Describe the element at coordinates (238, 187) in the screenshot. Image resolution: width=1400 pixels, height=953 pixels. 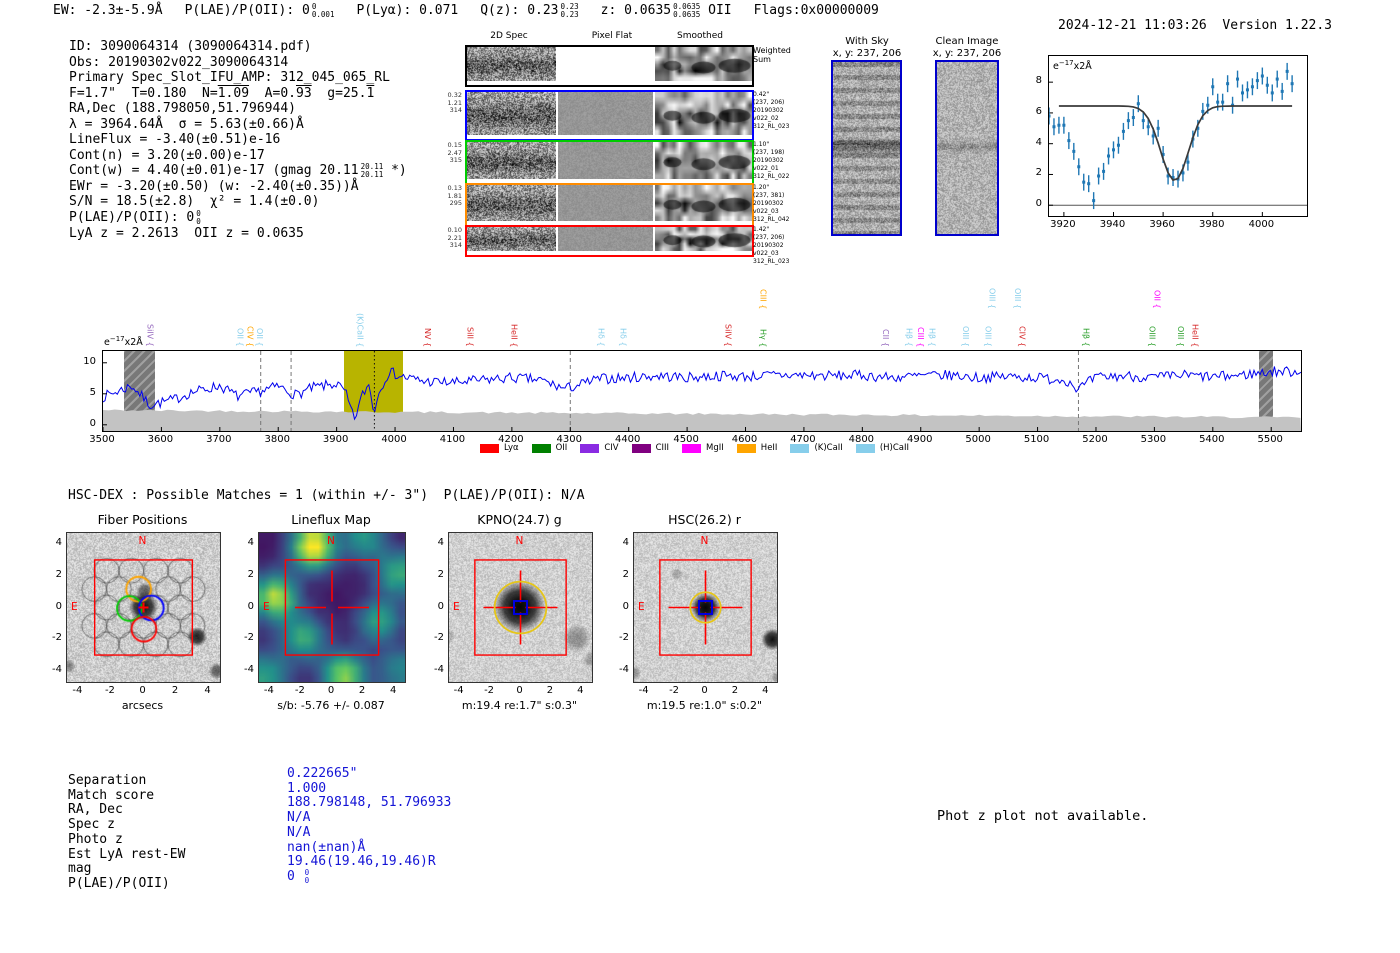
I see `info-line-9: EWr = -3.20(±0.50) (w: -2.40(±0.35))Å` at that location.